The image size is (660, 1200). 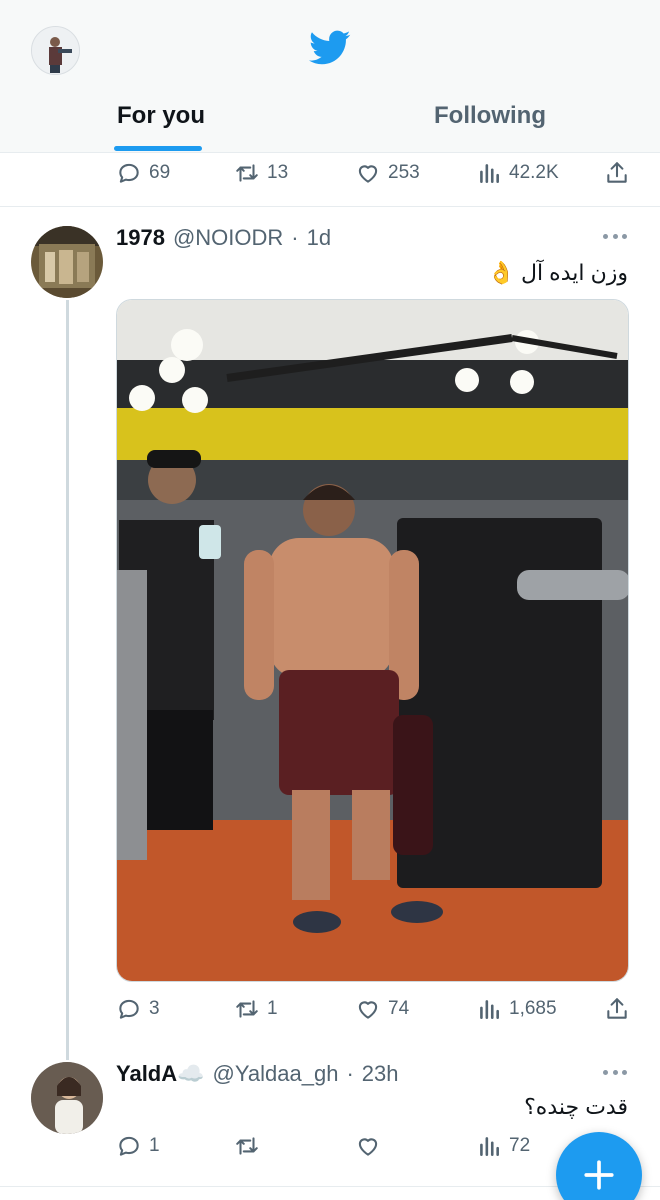 I want to click on tweet1-timestamp: 1d, so click(x=319, y=238).